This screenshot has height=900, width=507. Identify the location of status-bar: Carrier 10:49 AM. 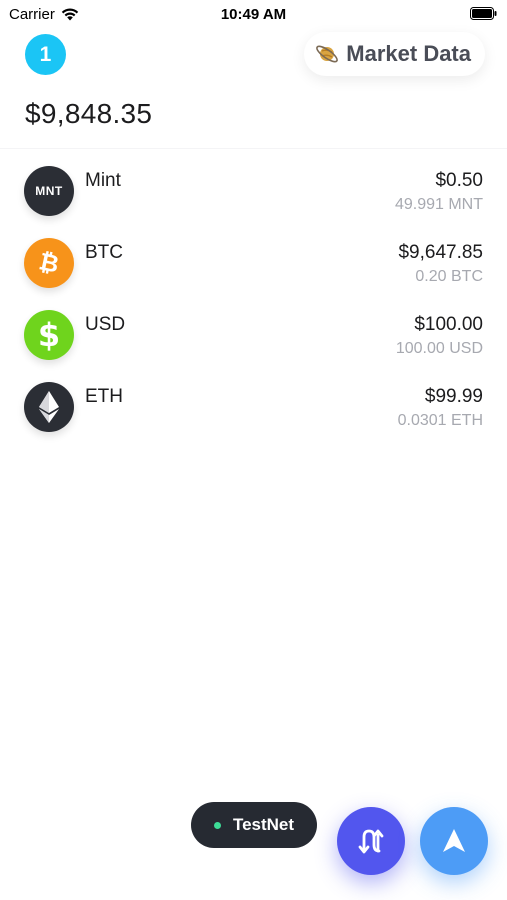
(253, 14).